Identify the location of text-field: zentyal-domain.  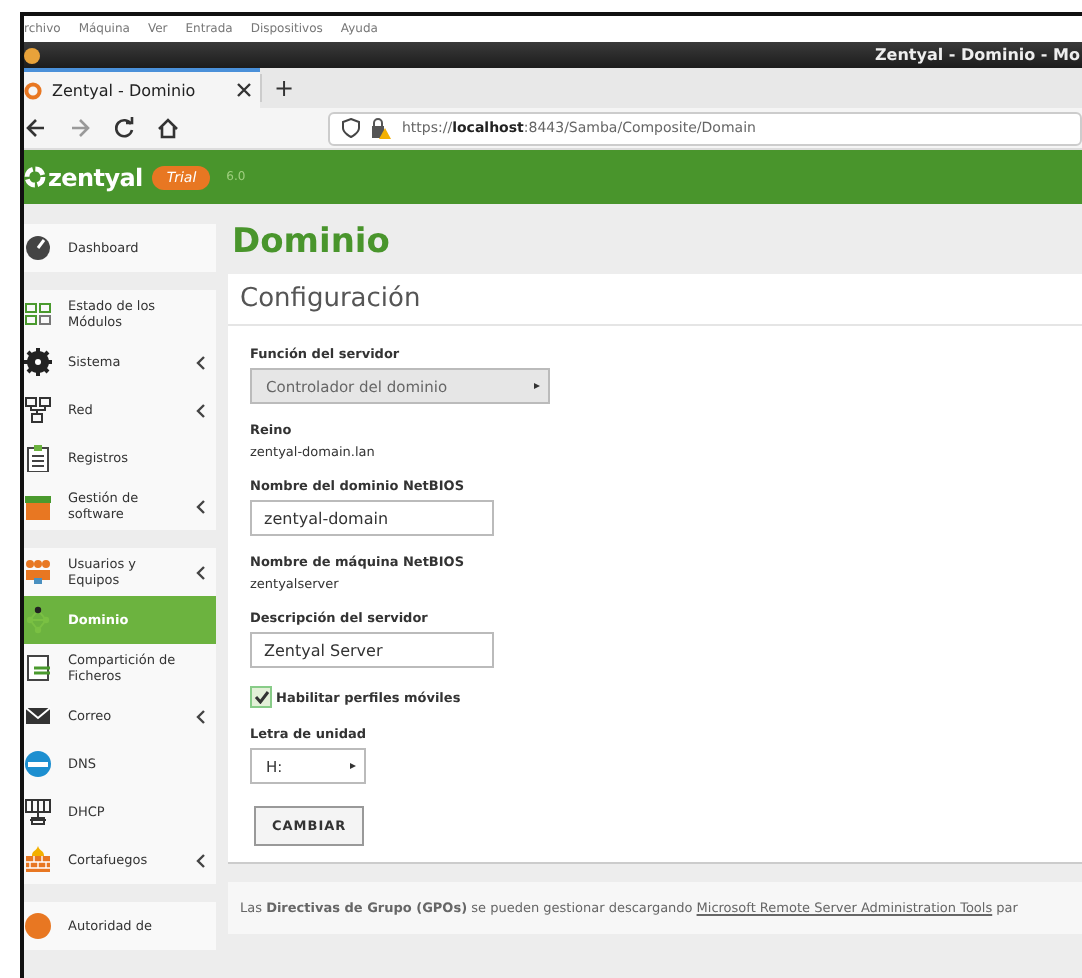
(372, 518).